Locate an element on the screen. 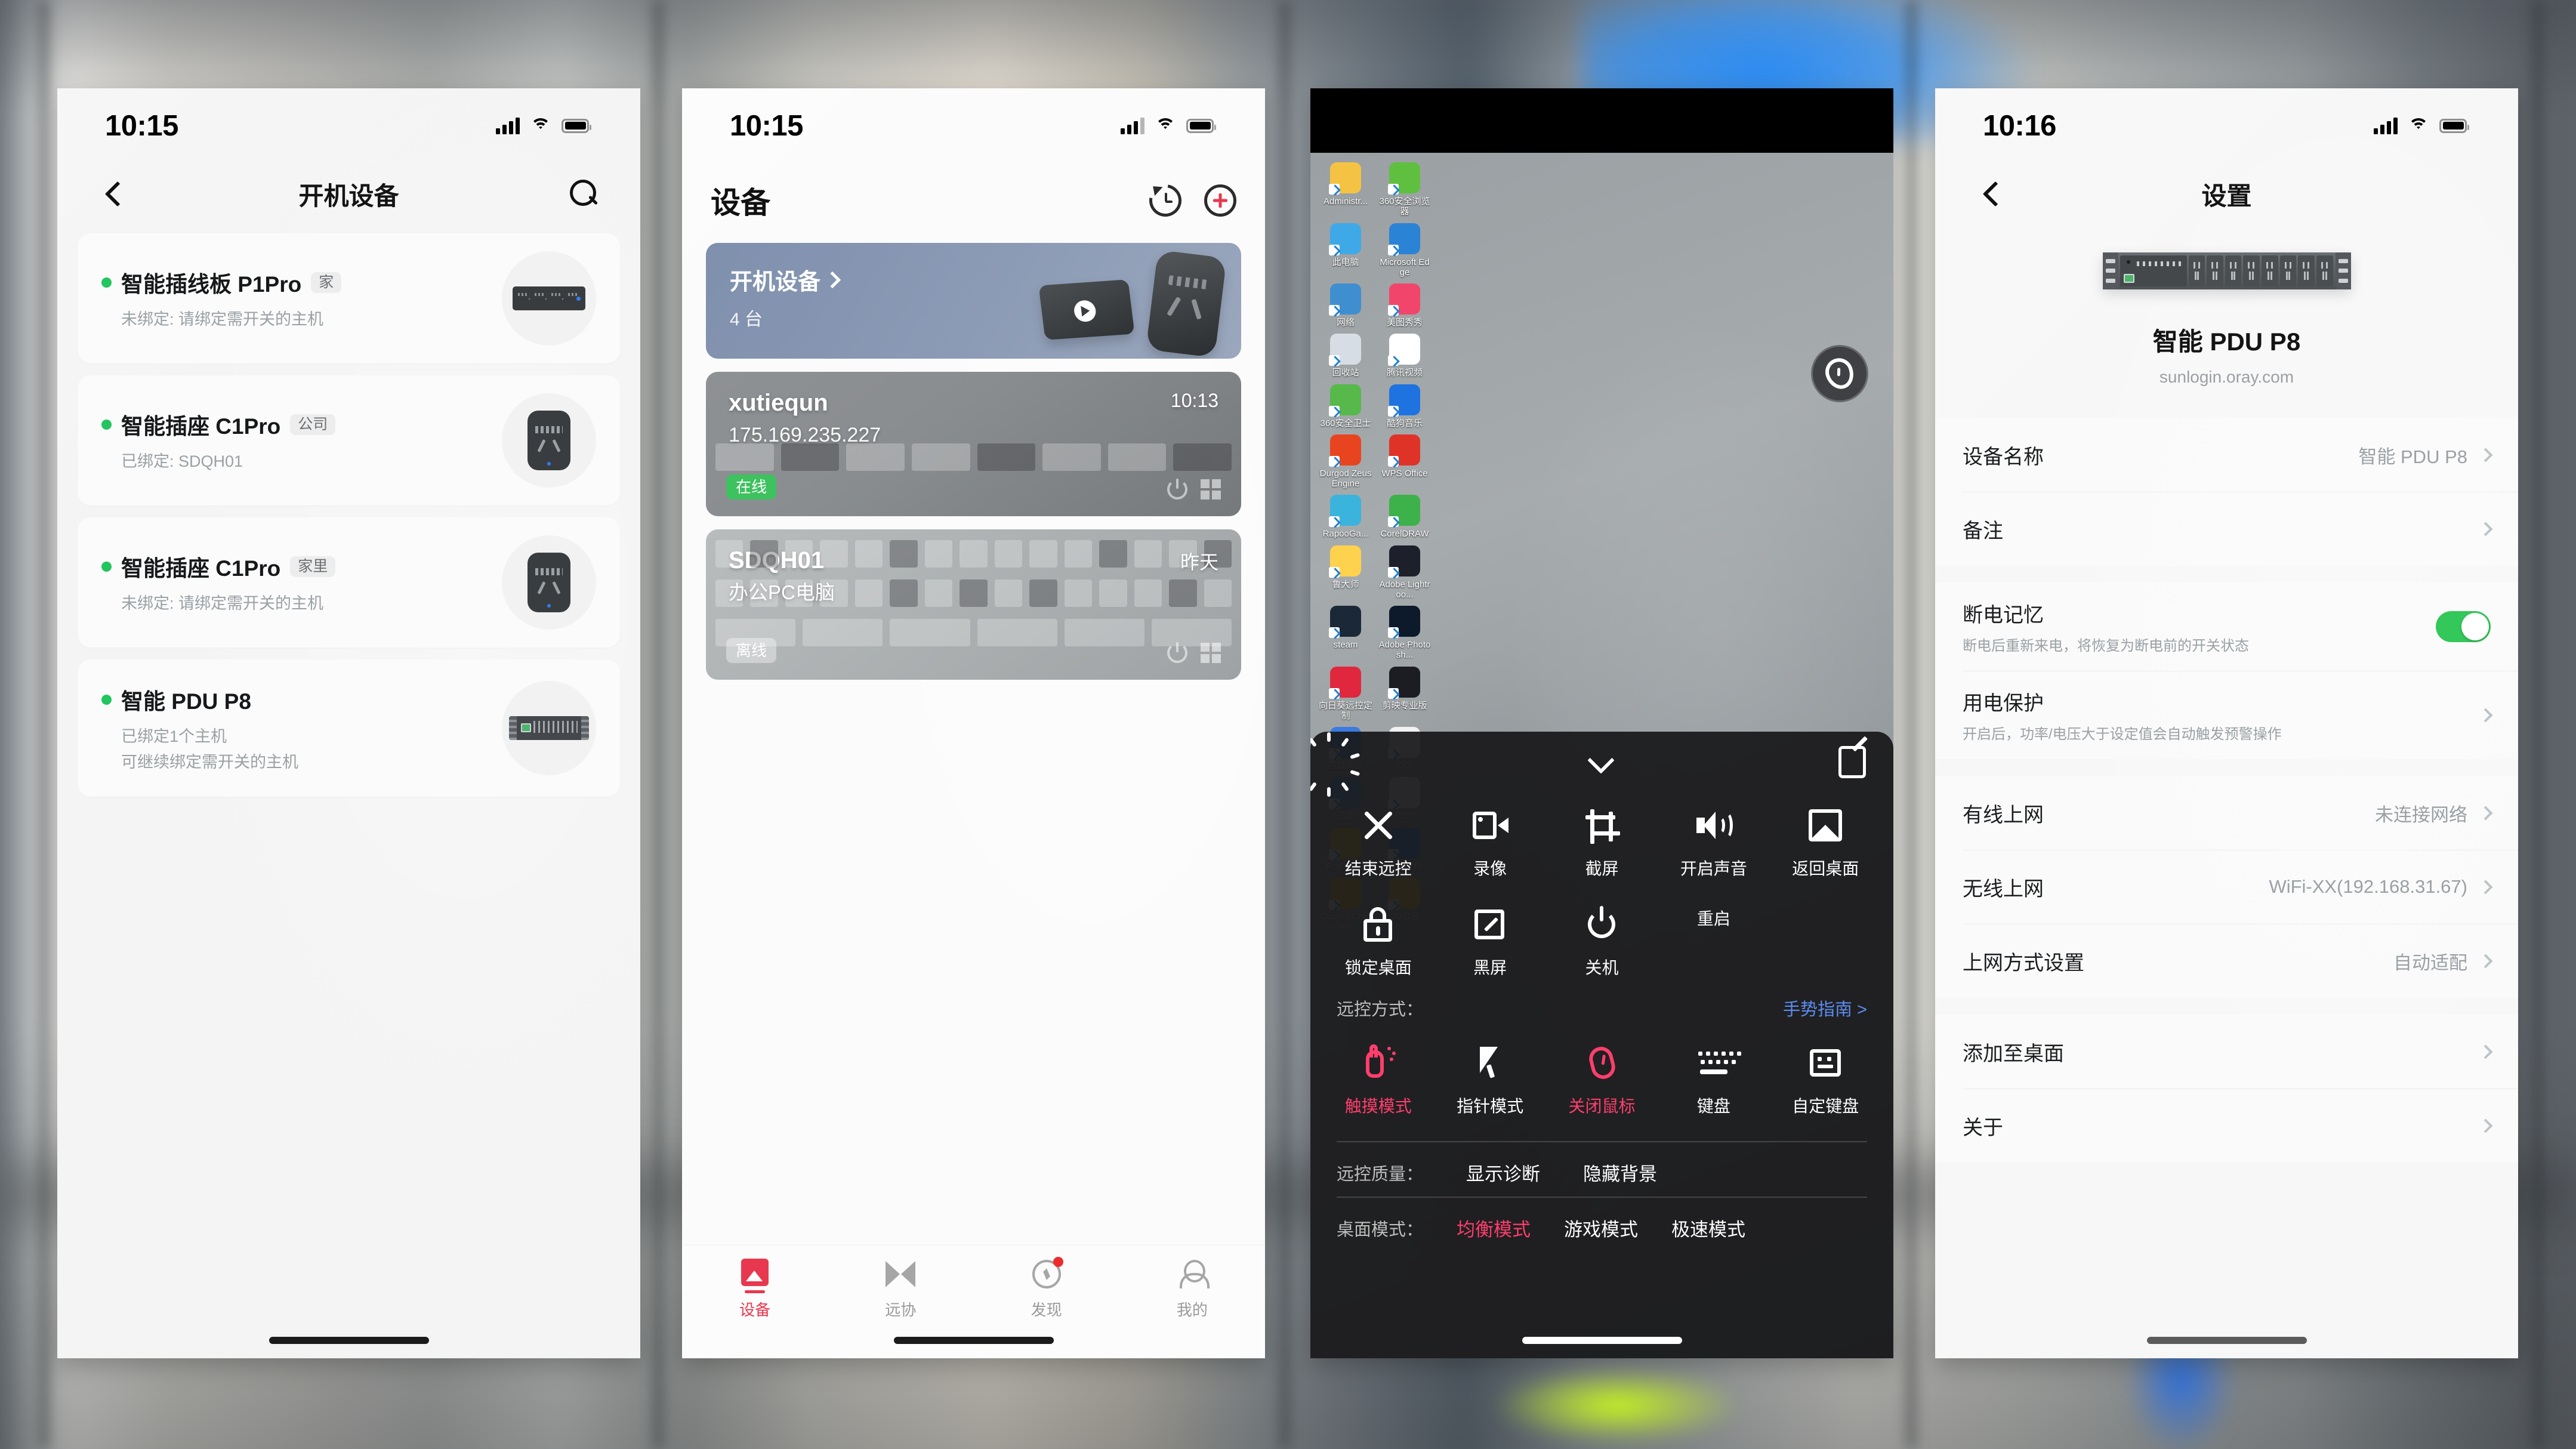 The height and width of the screenshot is (1449, 2576). device-name: 智能 PDU P8 is located at coordinates (2226, 342).